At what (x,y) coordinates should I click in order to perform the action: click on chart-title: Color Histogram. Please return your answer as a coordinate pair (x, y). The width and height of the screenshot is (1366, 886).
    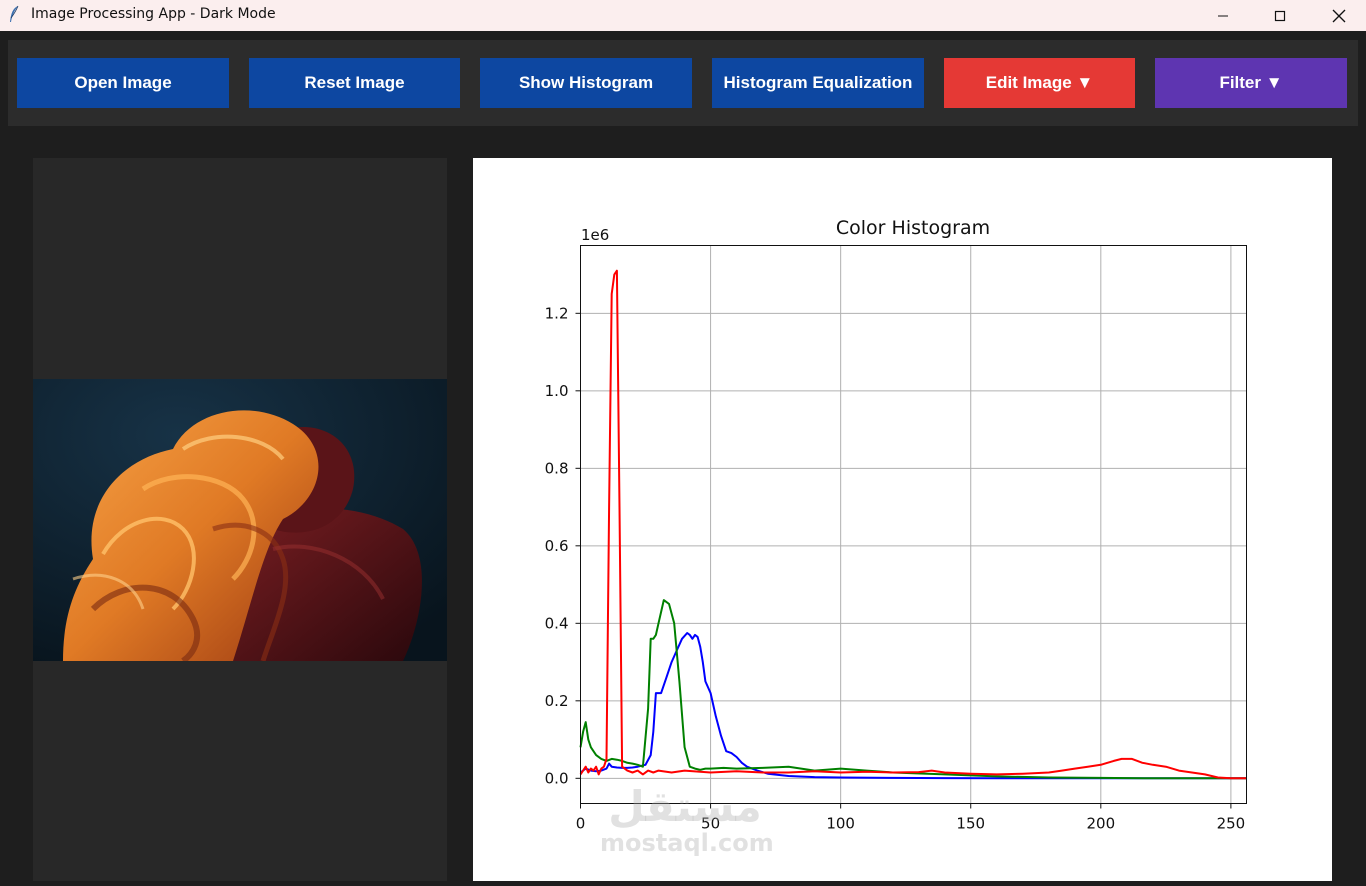
    Looking at the image, I should click on (913, 228).